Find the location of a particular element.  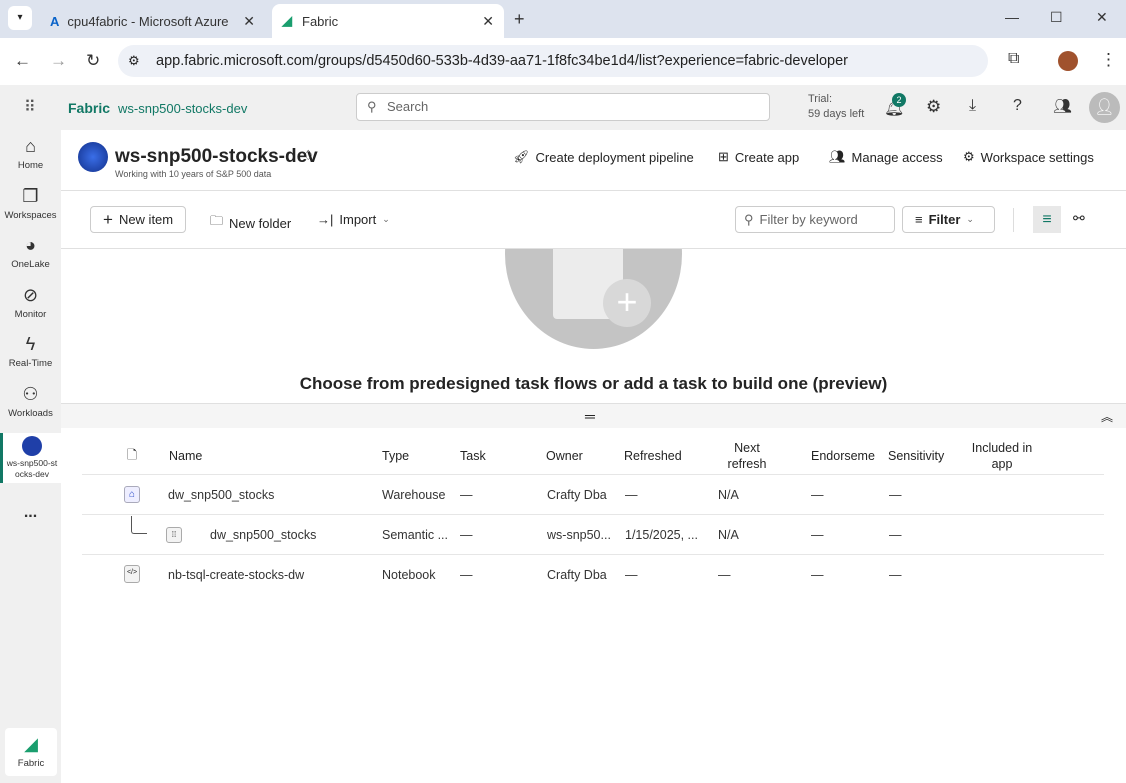

azure-icon: A is located at coordinates (55, 21).